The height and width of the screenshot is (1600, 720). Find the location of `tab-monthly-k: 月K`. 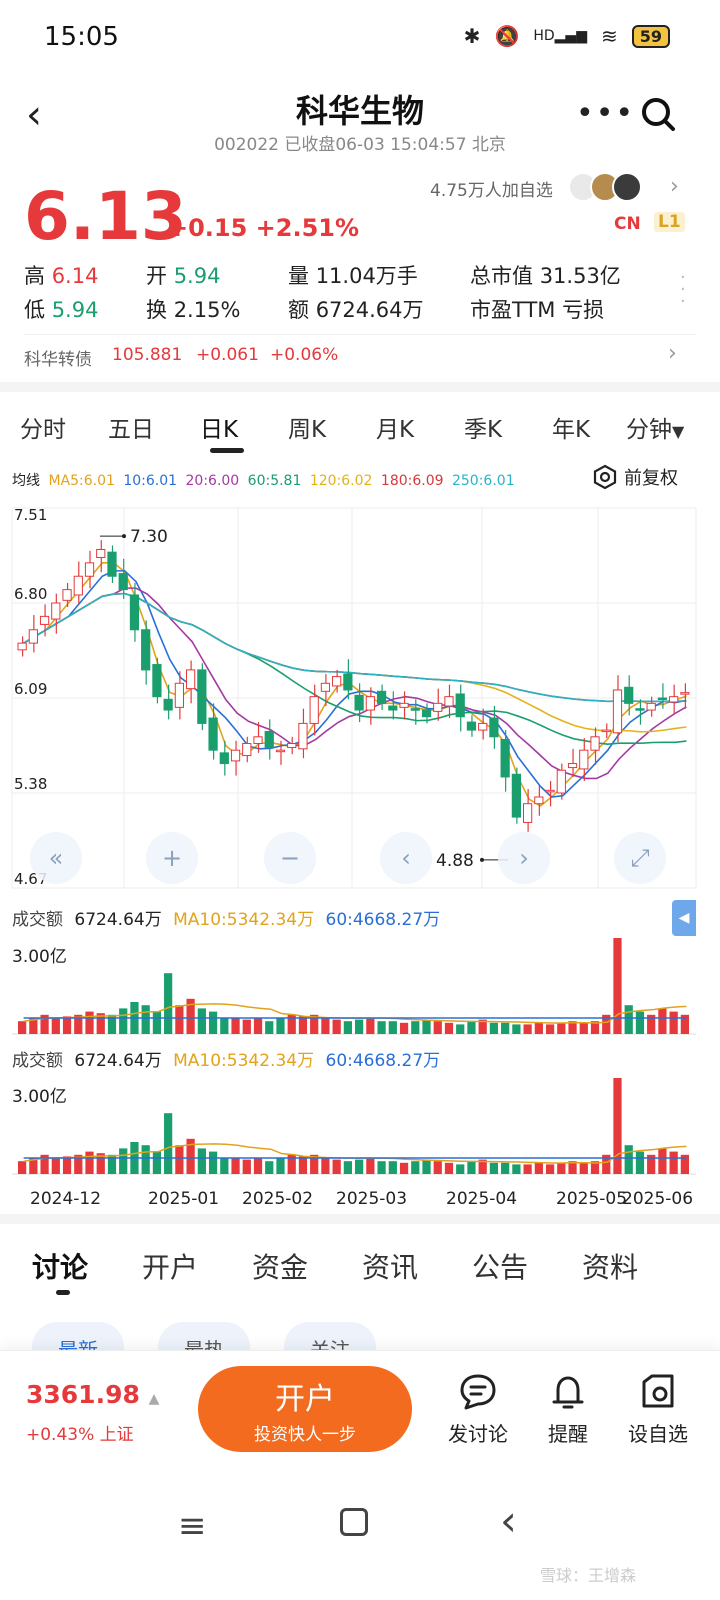

tab-monthly-k: 月K is located at coordinates (395, 427).